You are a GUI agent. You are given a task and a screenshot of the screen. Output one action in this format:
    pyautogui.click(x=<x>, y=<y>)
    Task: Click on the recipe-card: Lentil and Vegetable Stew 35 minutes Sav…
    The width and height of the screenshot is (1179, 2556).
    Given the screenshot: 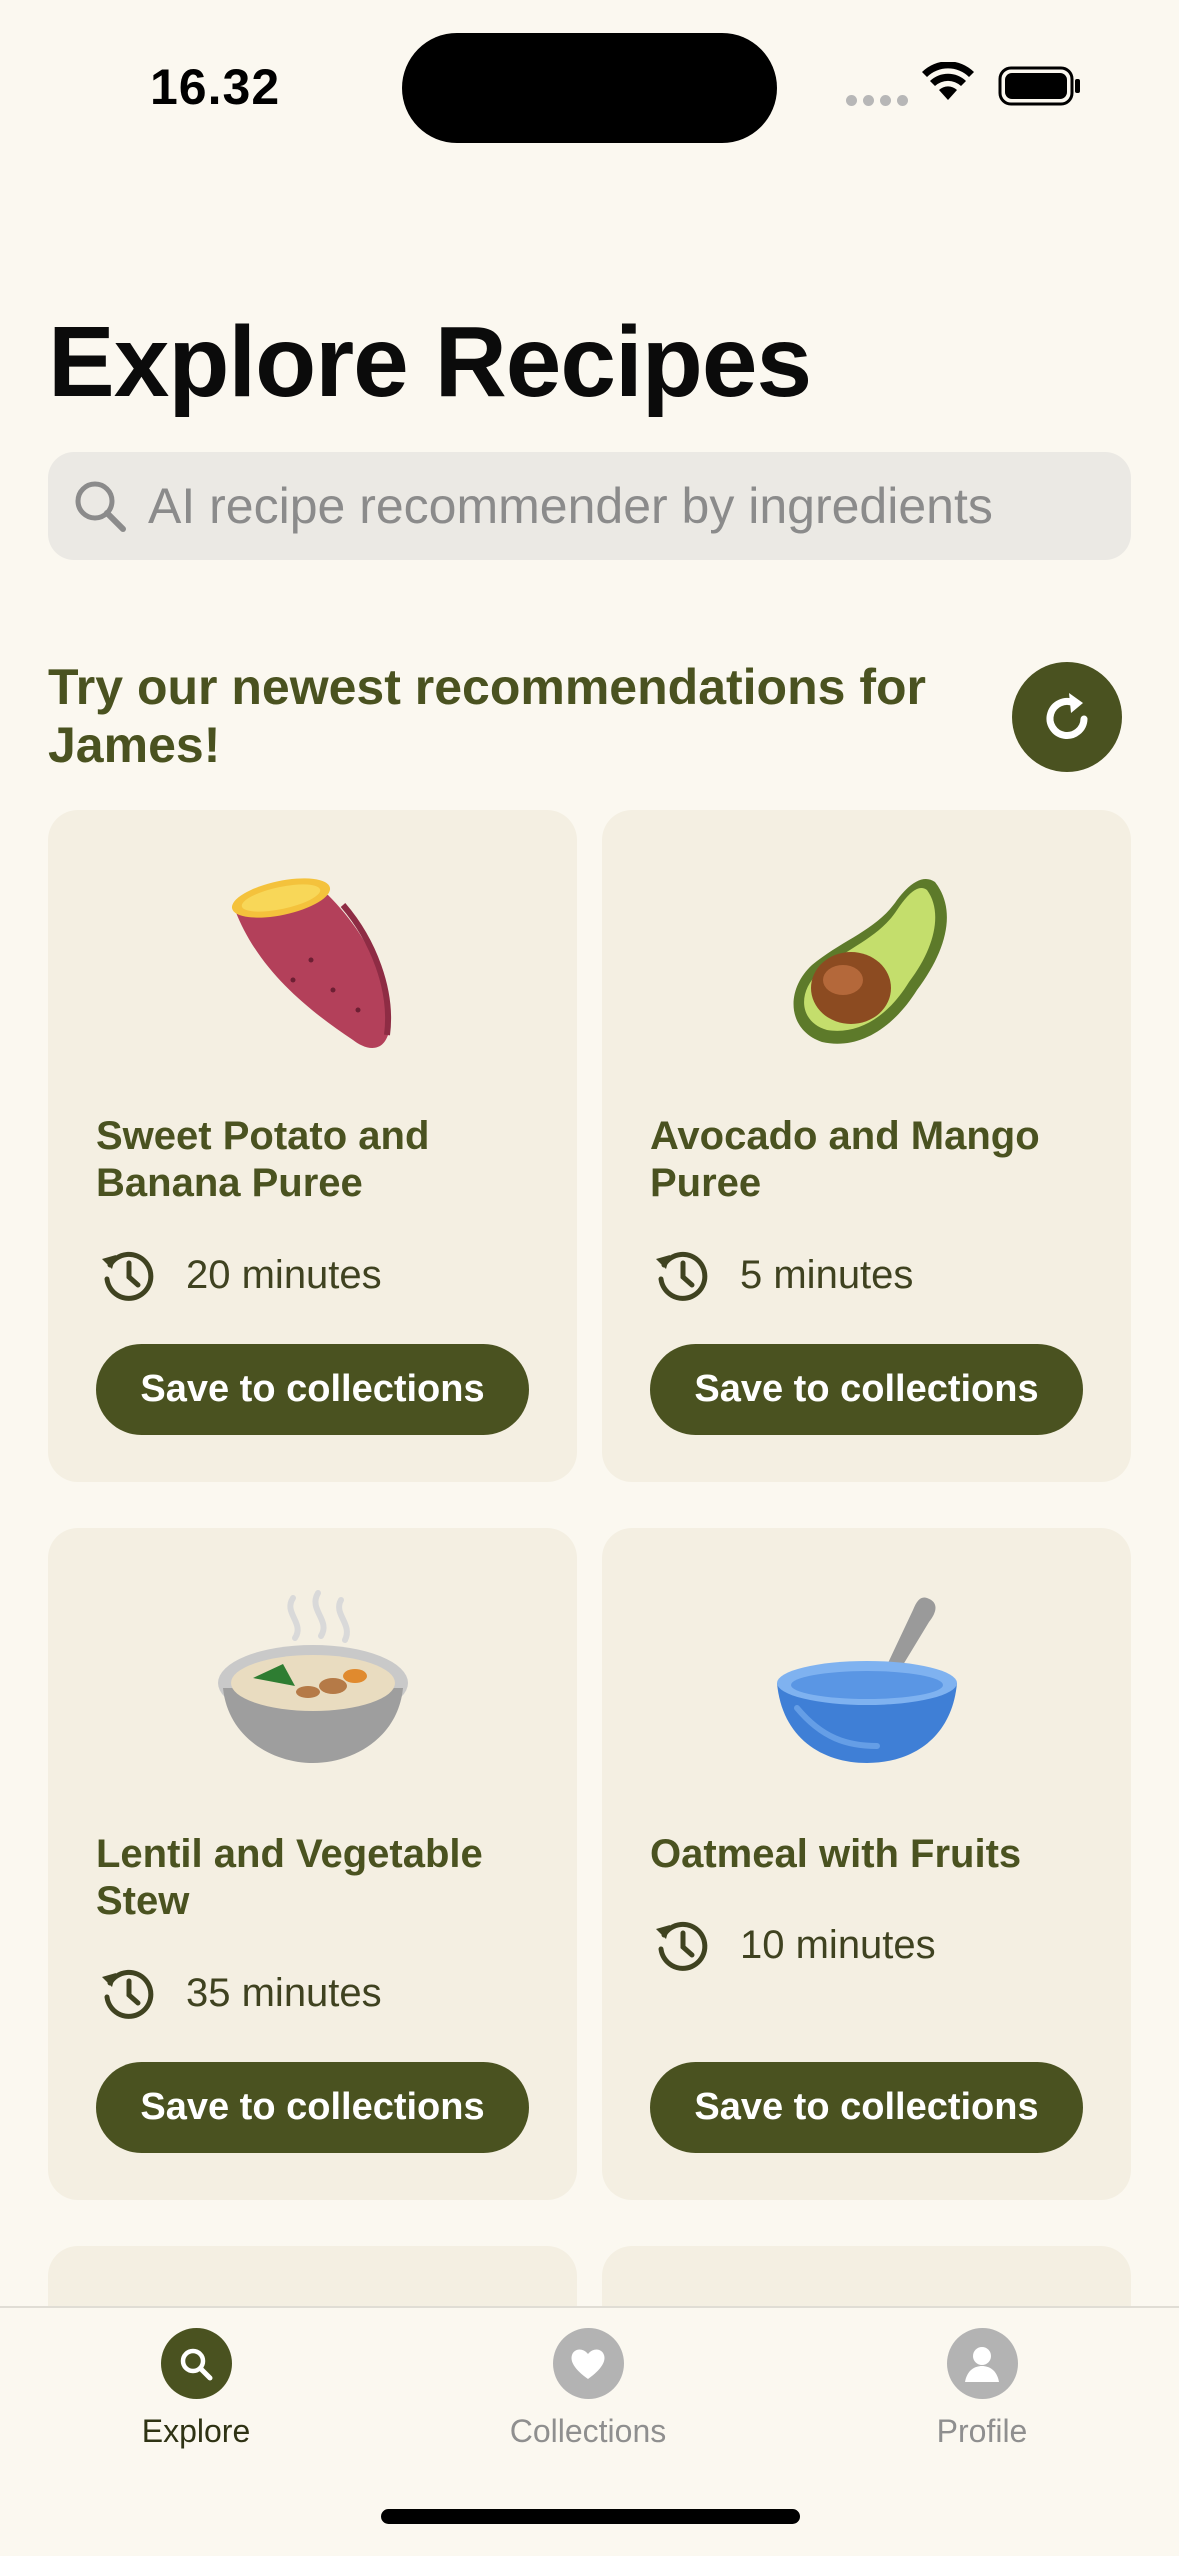 What is the action you would take?
    pyautogui.click(x=312, y=1864)
    